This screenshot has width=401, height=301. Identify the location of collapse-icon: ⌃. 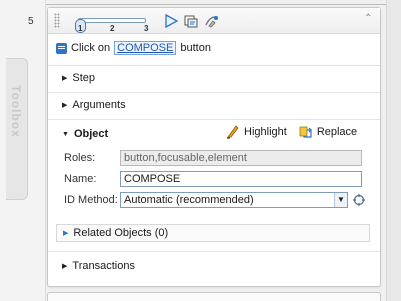
(368, 18).